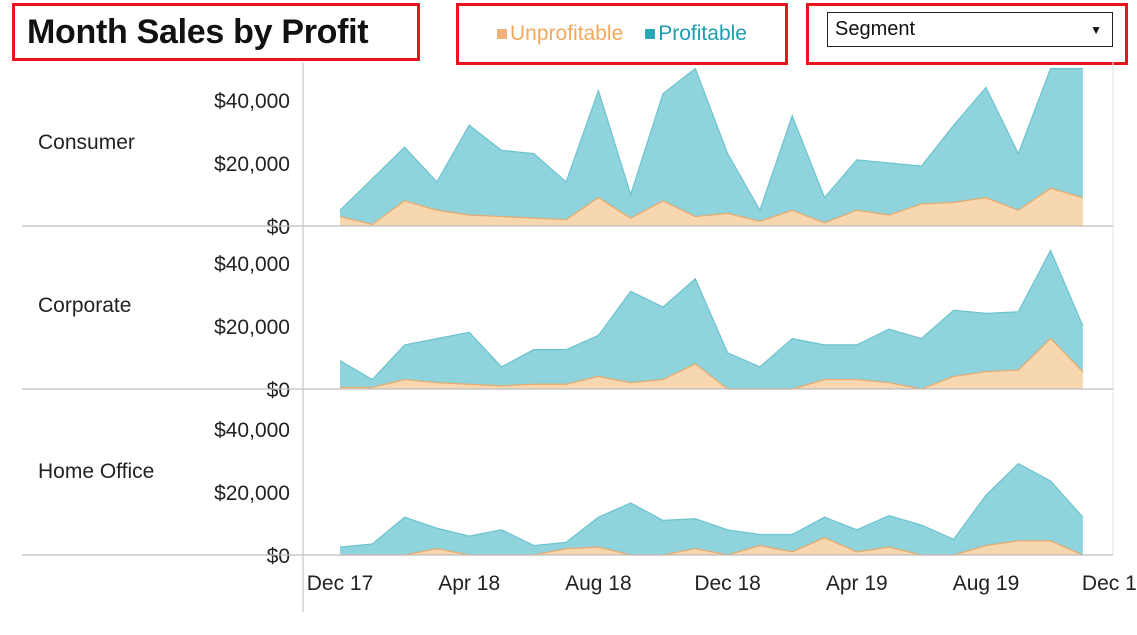 Image resolution: width=1137 pixels, height=635 pixels. Describe the element at coordinates (86, 142) in the screenshot. I see `panel-label-consumer: Consumer` at that location.